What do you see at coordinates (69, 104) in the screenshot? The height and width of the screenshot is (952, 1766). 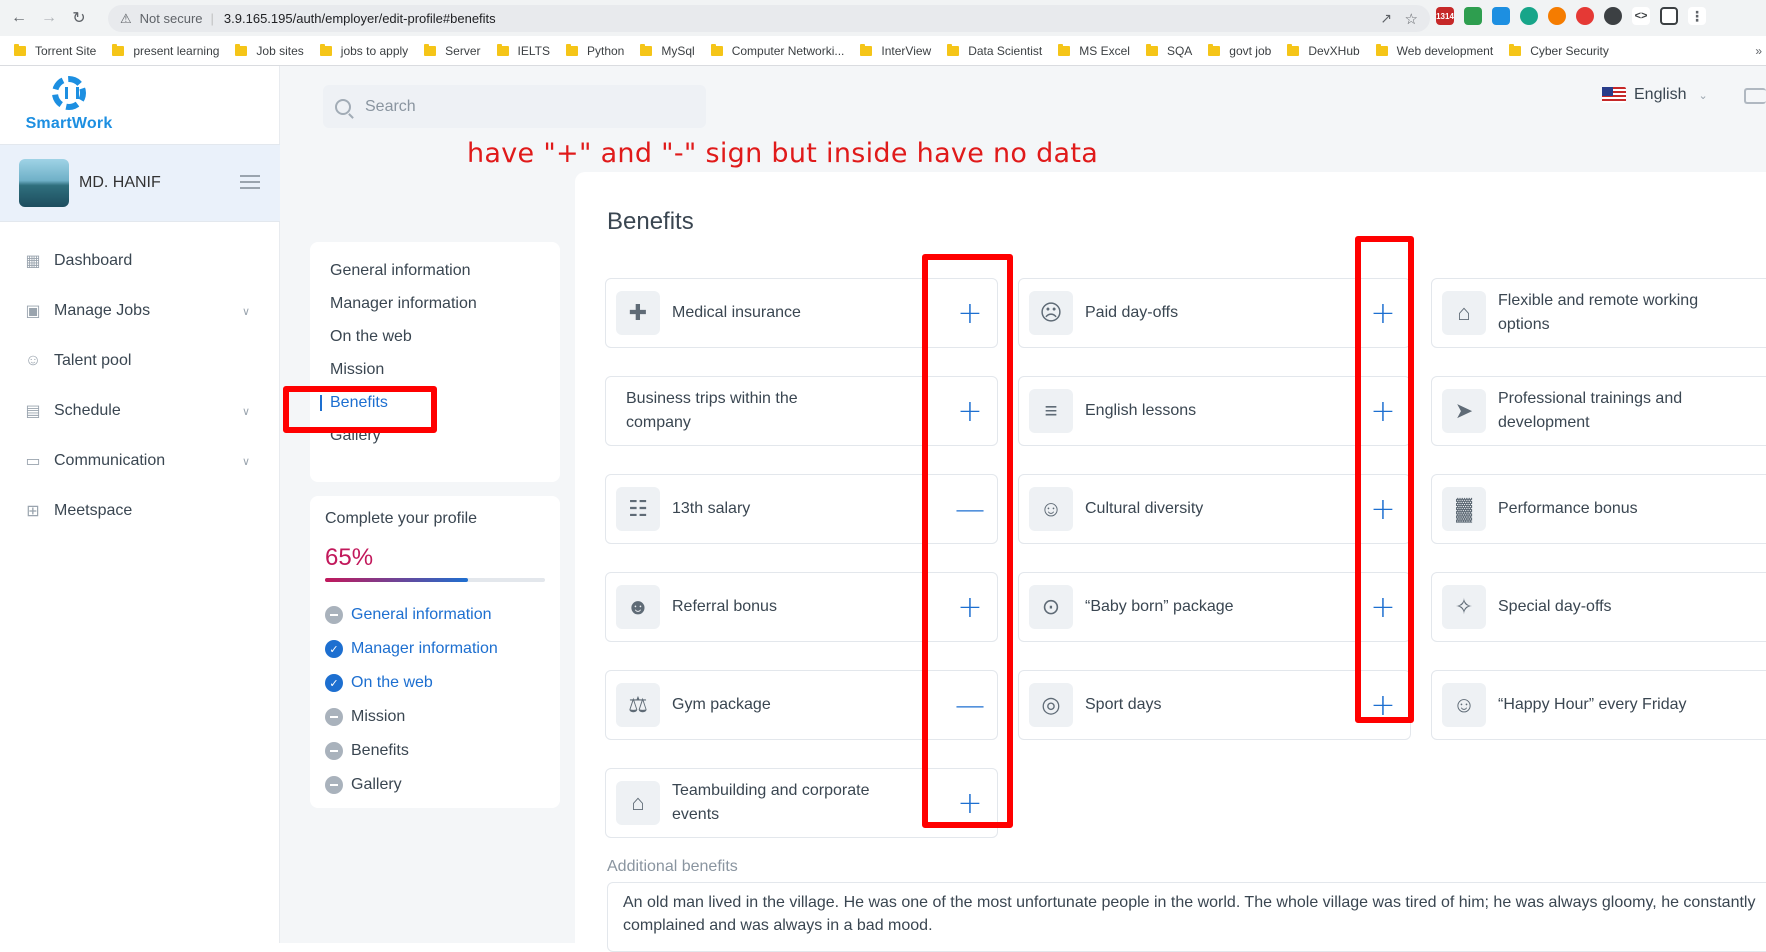 I see `smartwork-logo: SmartWork` at bounding box center [69, 104].